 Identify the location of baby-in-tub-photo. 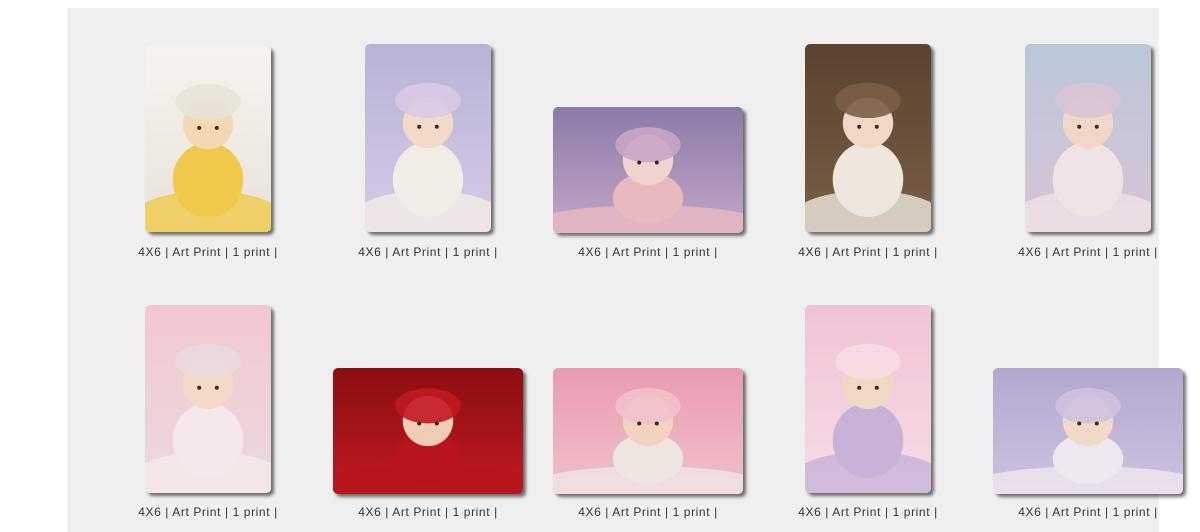
(208, 139).